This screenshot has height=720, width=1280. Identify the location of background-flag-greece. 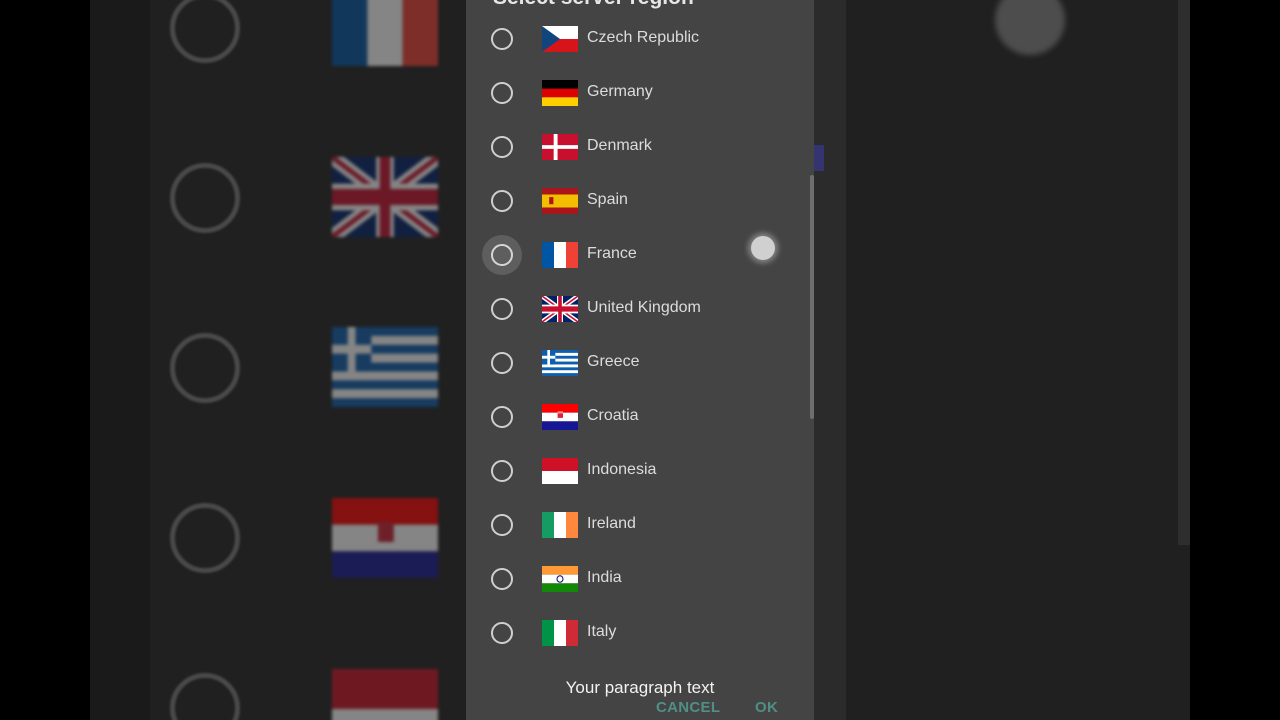
(385, 367).